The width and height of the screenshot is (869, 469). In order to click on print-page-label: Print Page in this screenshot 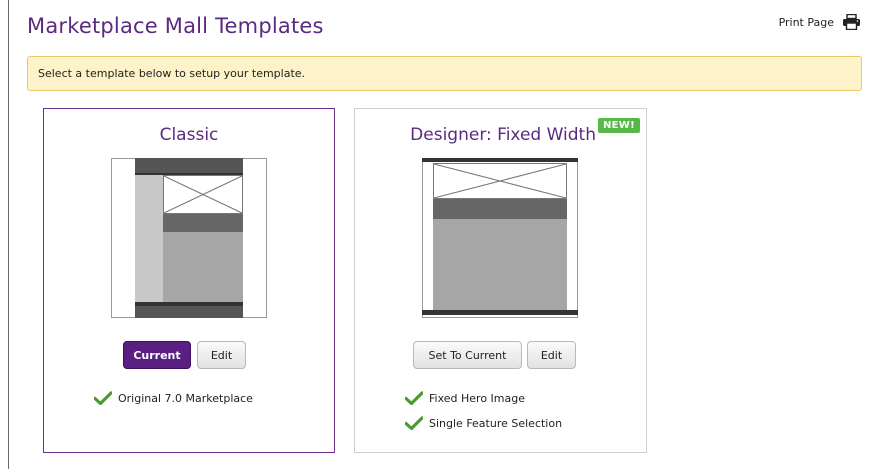, I will do `click(806, 22)`.